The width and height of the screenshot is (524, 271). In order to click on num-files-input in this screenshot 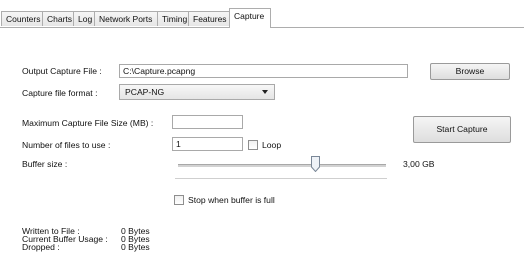, I will do `click(207, 144)`.